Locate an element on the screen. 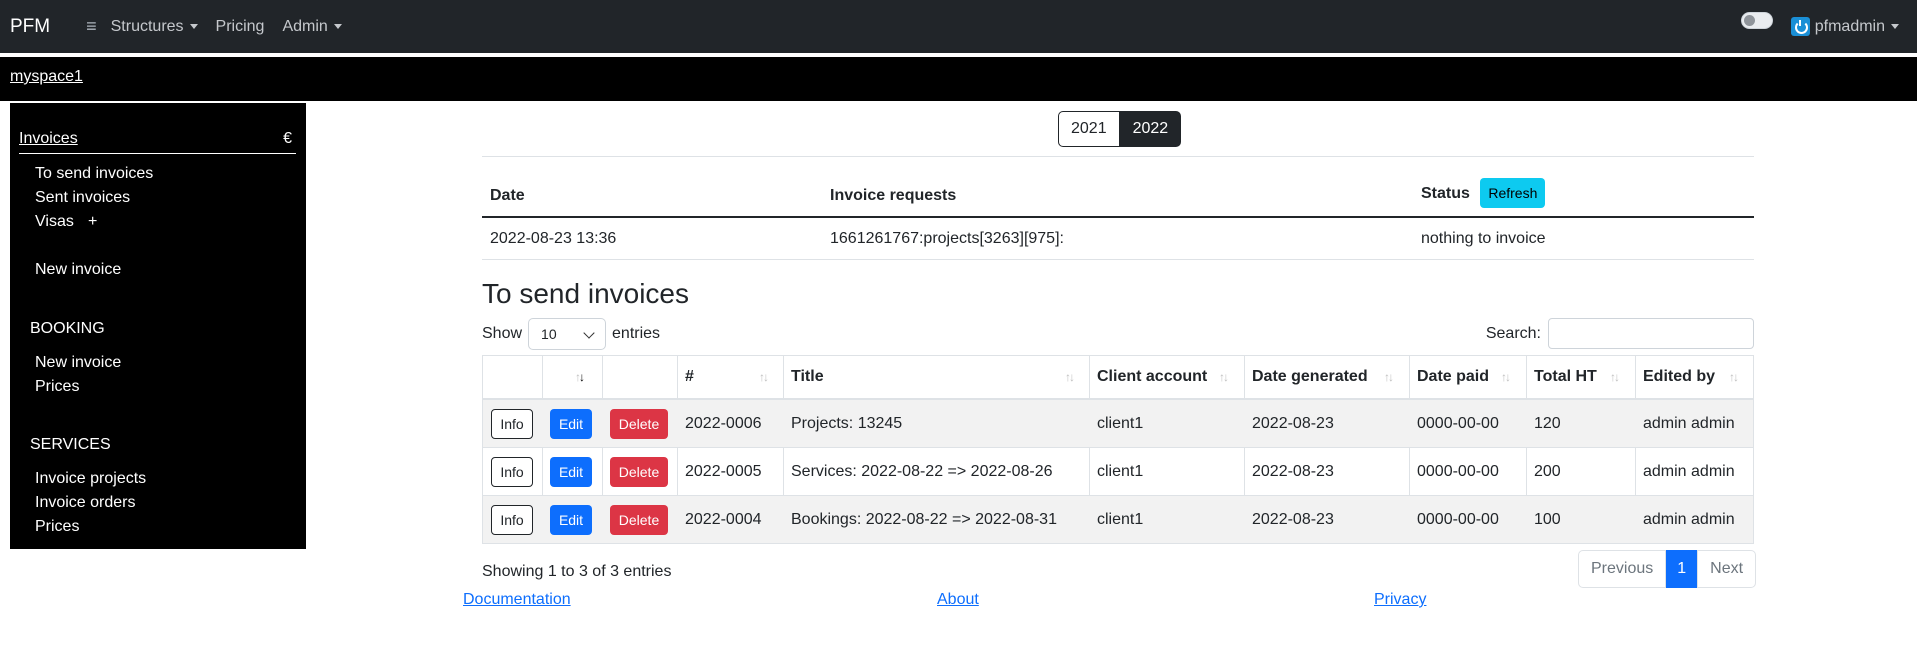 The image size is (1917, 647). navbar-right: pfmadmin is located at coordinates (1819, 26).